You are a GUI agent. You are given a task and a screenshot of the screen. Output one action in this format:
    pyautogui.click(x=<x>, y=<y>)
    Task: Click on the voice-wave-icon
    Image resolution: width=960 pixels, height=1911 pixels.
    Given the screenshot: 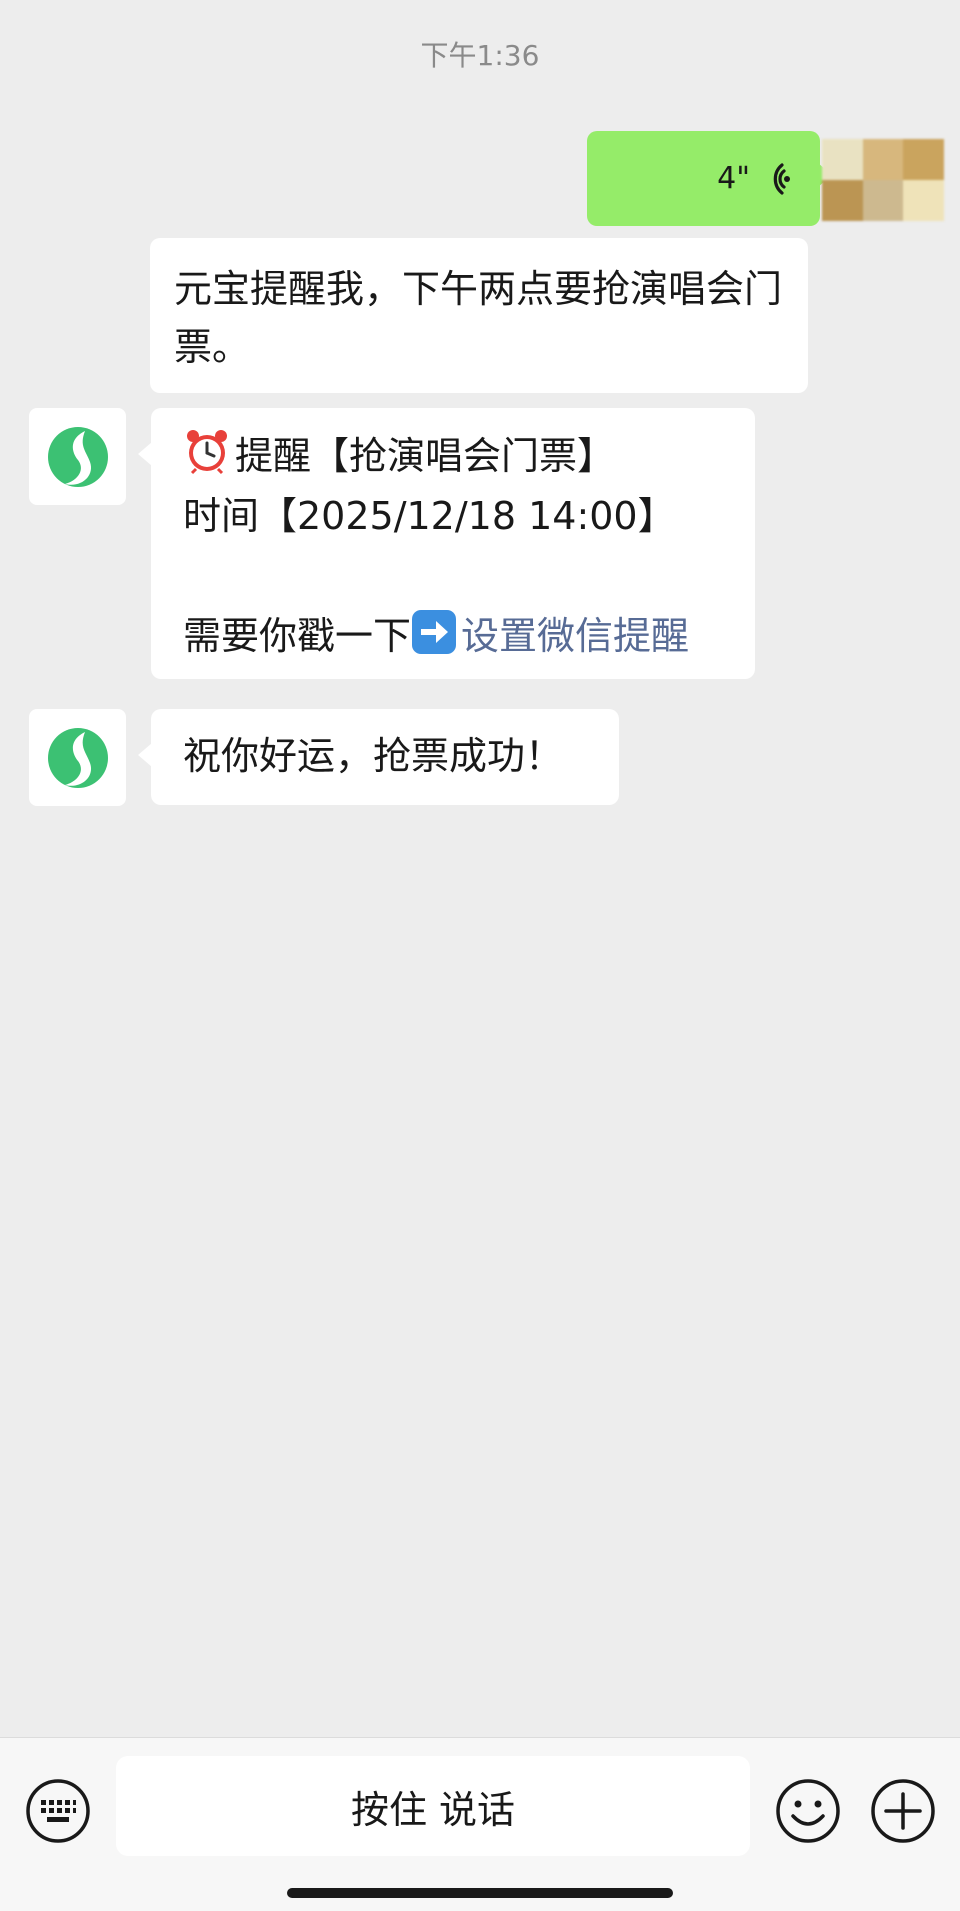 What is the action you would take?
    pyautogui.click(x=781, y=178)
    